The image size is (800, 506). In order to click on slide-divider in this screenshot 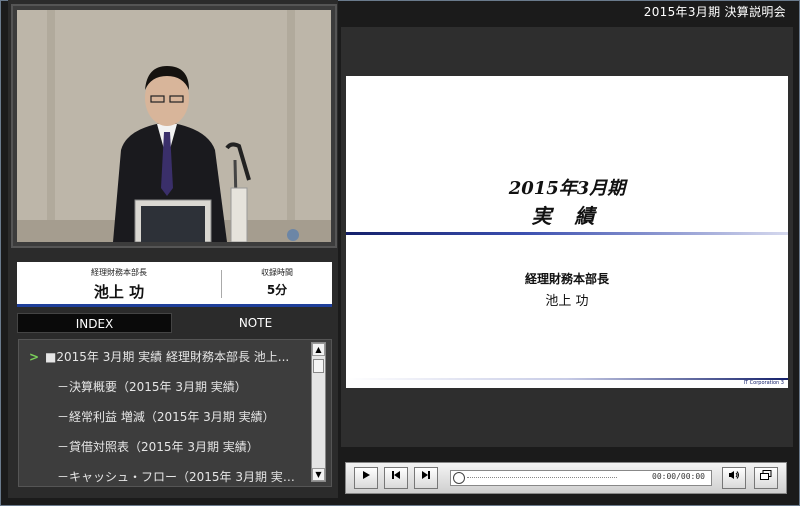, I will do `click(567, 233)`.